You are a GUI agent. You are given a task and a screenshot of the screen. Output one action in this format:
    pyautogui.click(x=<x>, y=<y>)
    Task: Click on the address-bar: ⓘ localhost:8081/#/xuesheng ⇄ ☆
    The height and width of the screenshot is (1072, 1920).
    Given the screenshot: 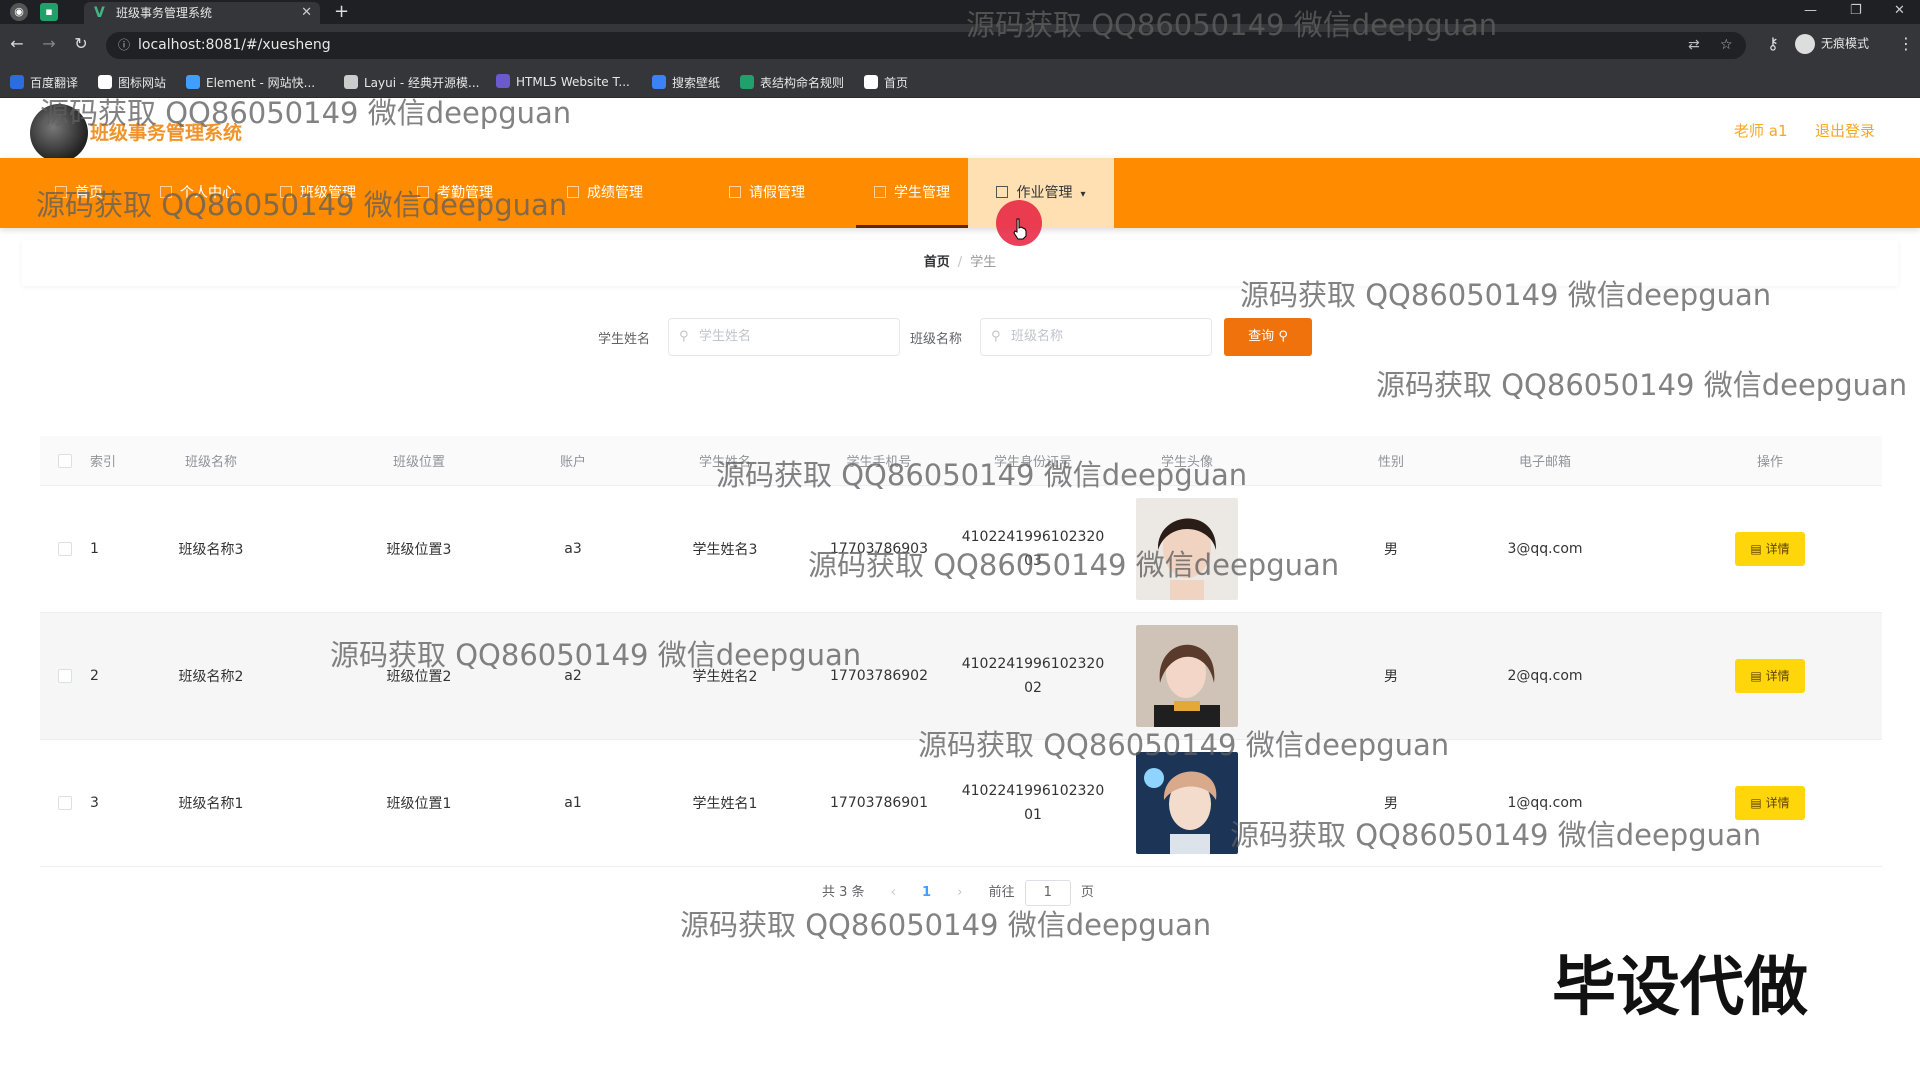 What is the action you would take?
    pyautogui.click(x=926, y=45)
    